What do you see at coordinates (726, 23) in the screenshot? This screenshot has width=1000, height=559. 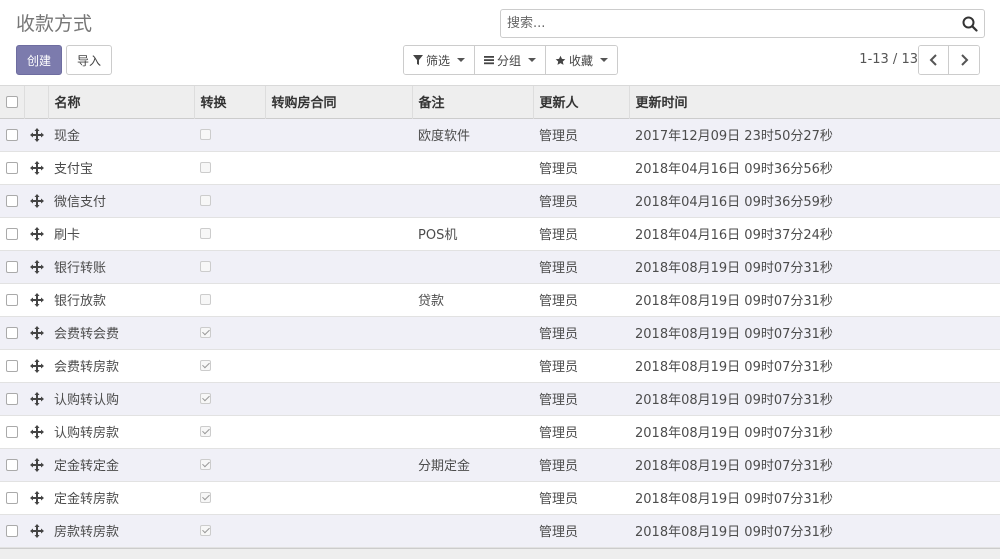 I see `search-input` at bounding box center [726, 23].